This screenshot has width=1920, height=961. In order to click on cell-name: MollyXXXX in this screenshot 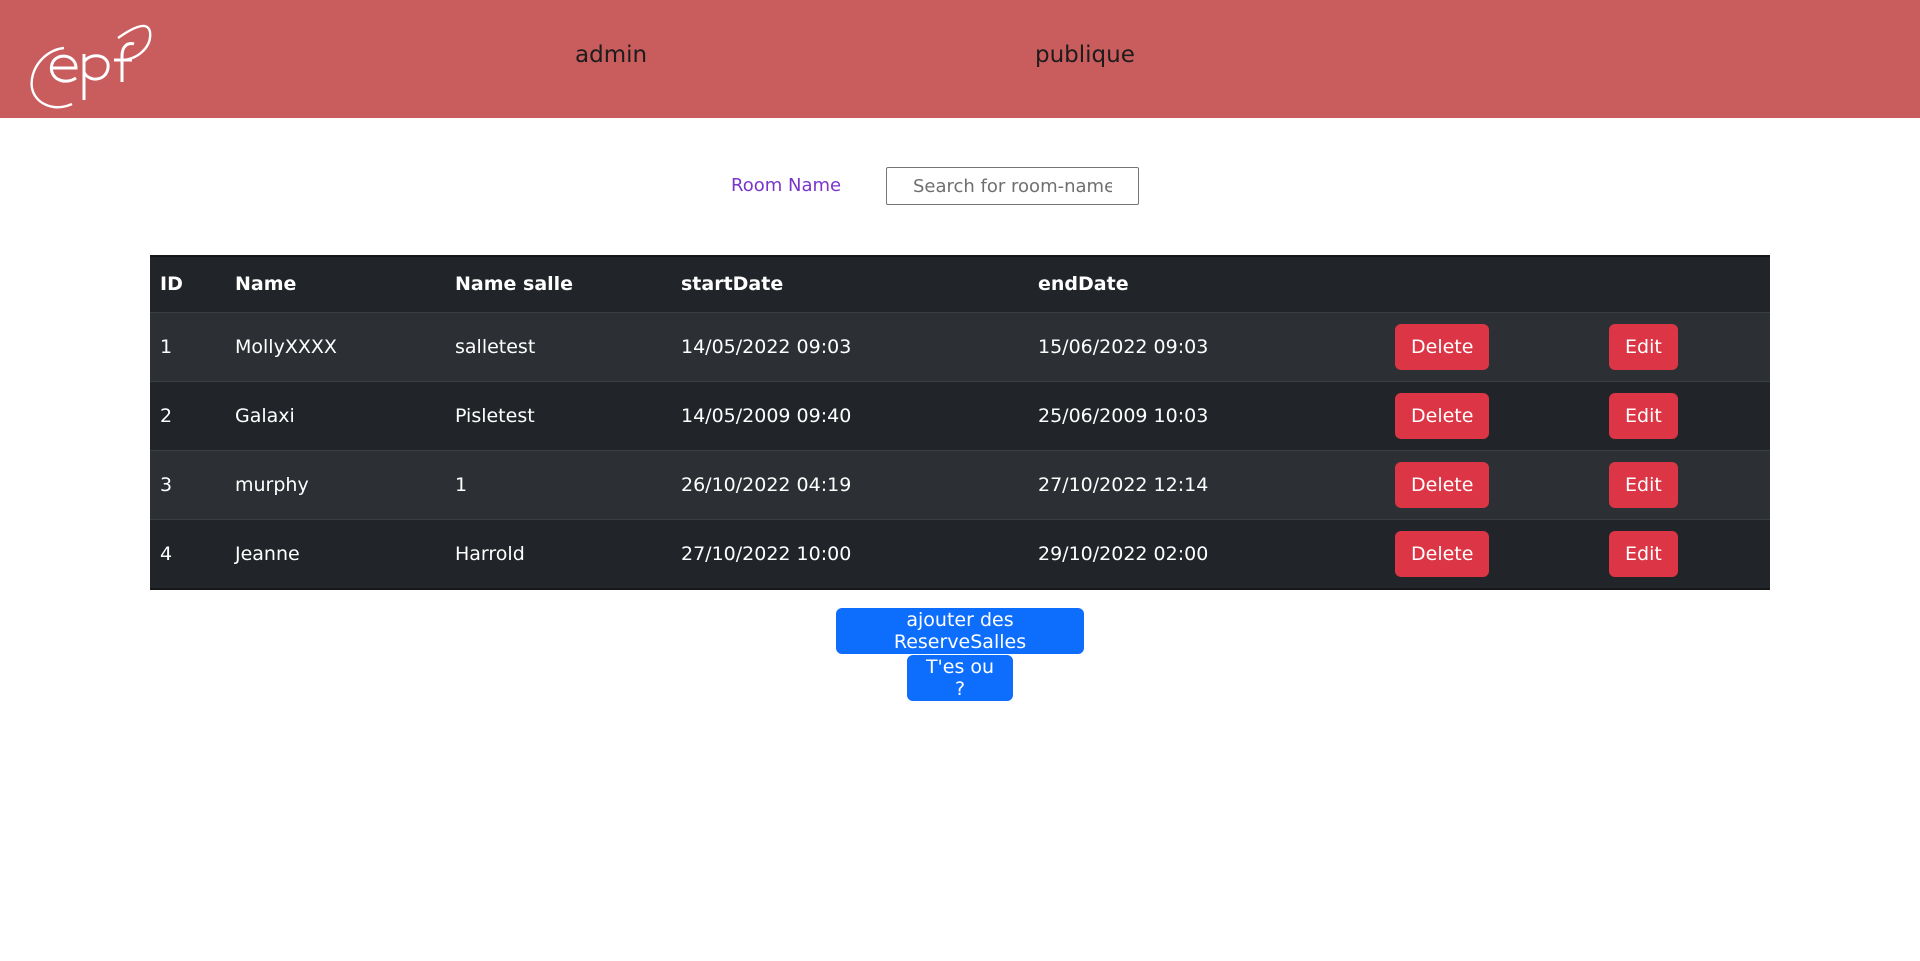, I will do `click(335, 346)`.